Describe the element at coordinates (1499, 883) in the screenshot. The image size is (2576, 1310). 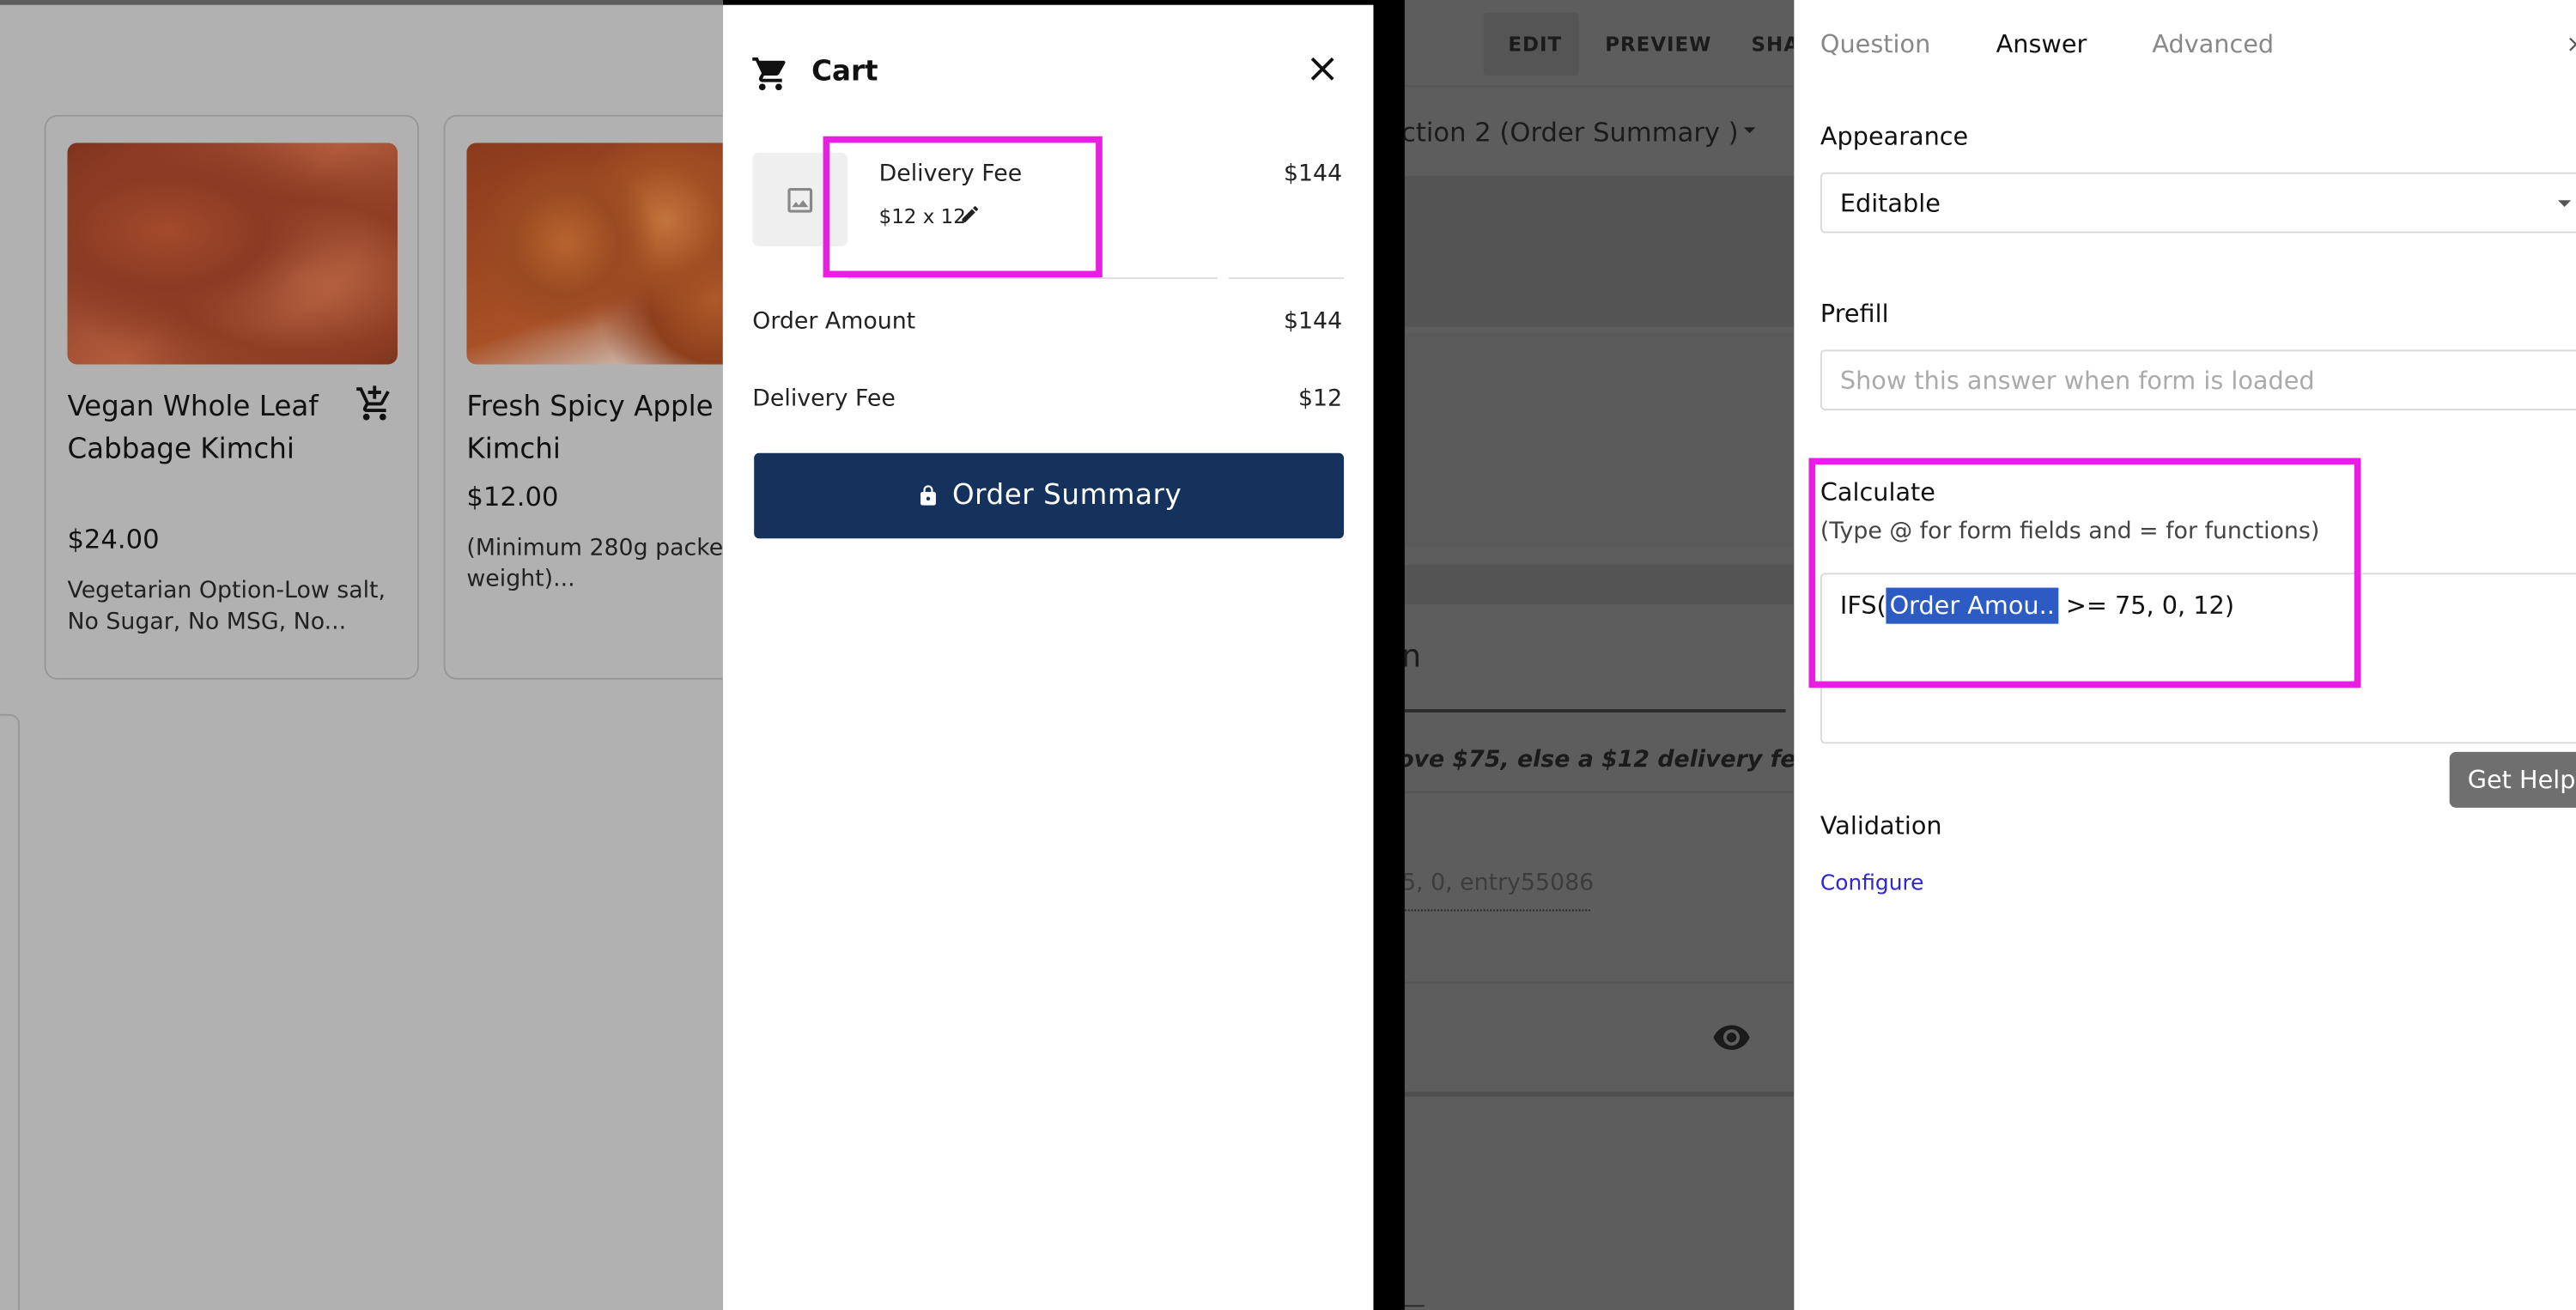
I see `formula-fragment: 5, 0, entry55086` at that location.